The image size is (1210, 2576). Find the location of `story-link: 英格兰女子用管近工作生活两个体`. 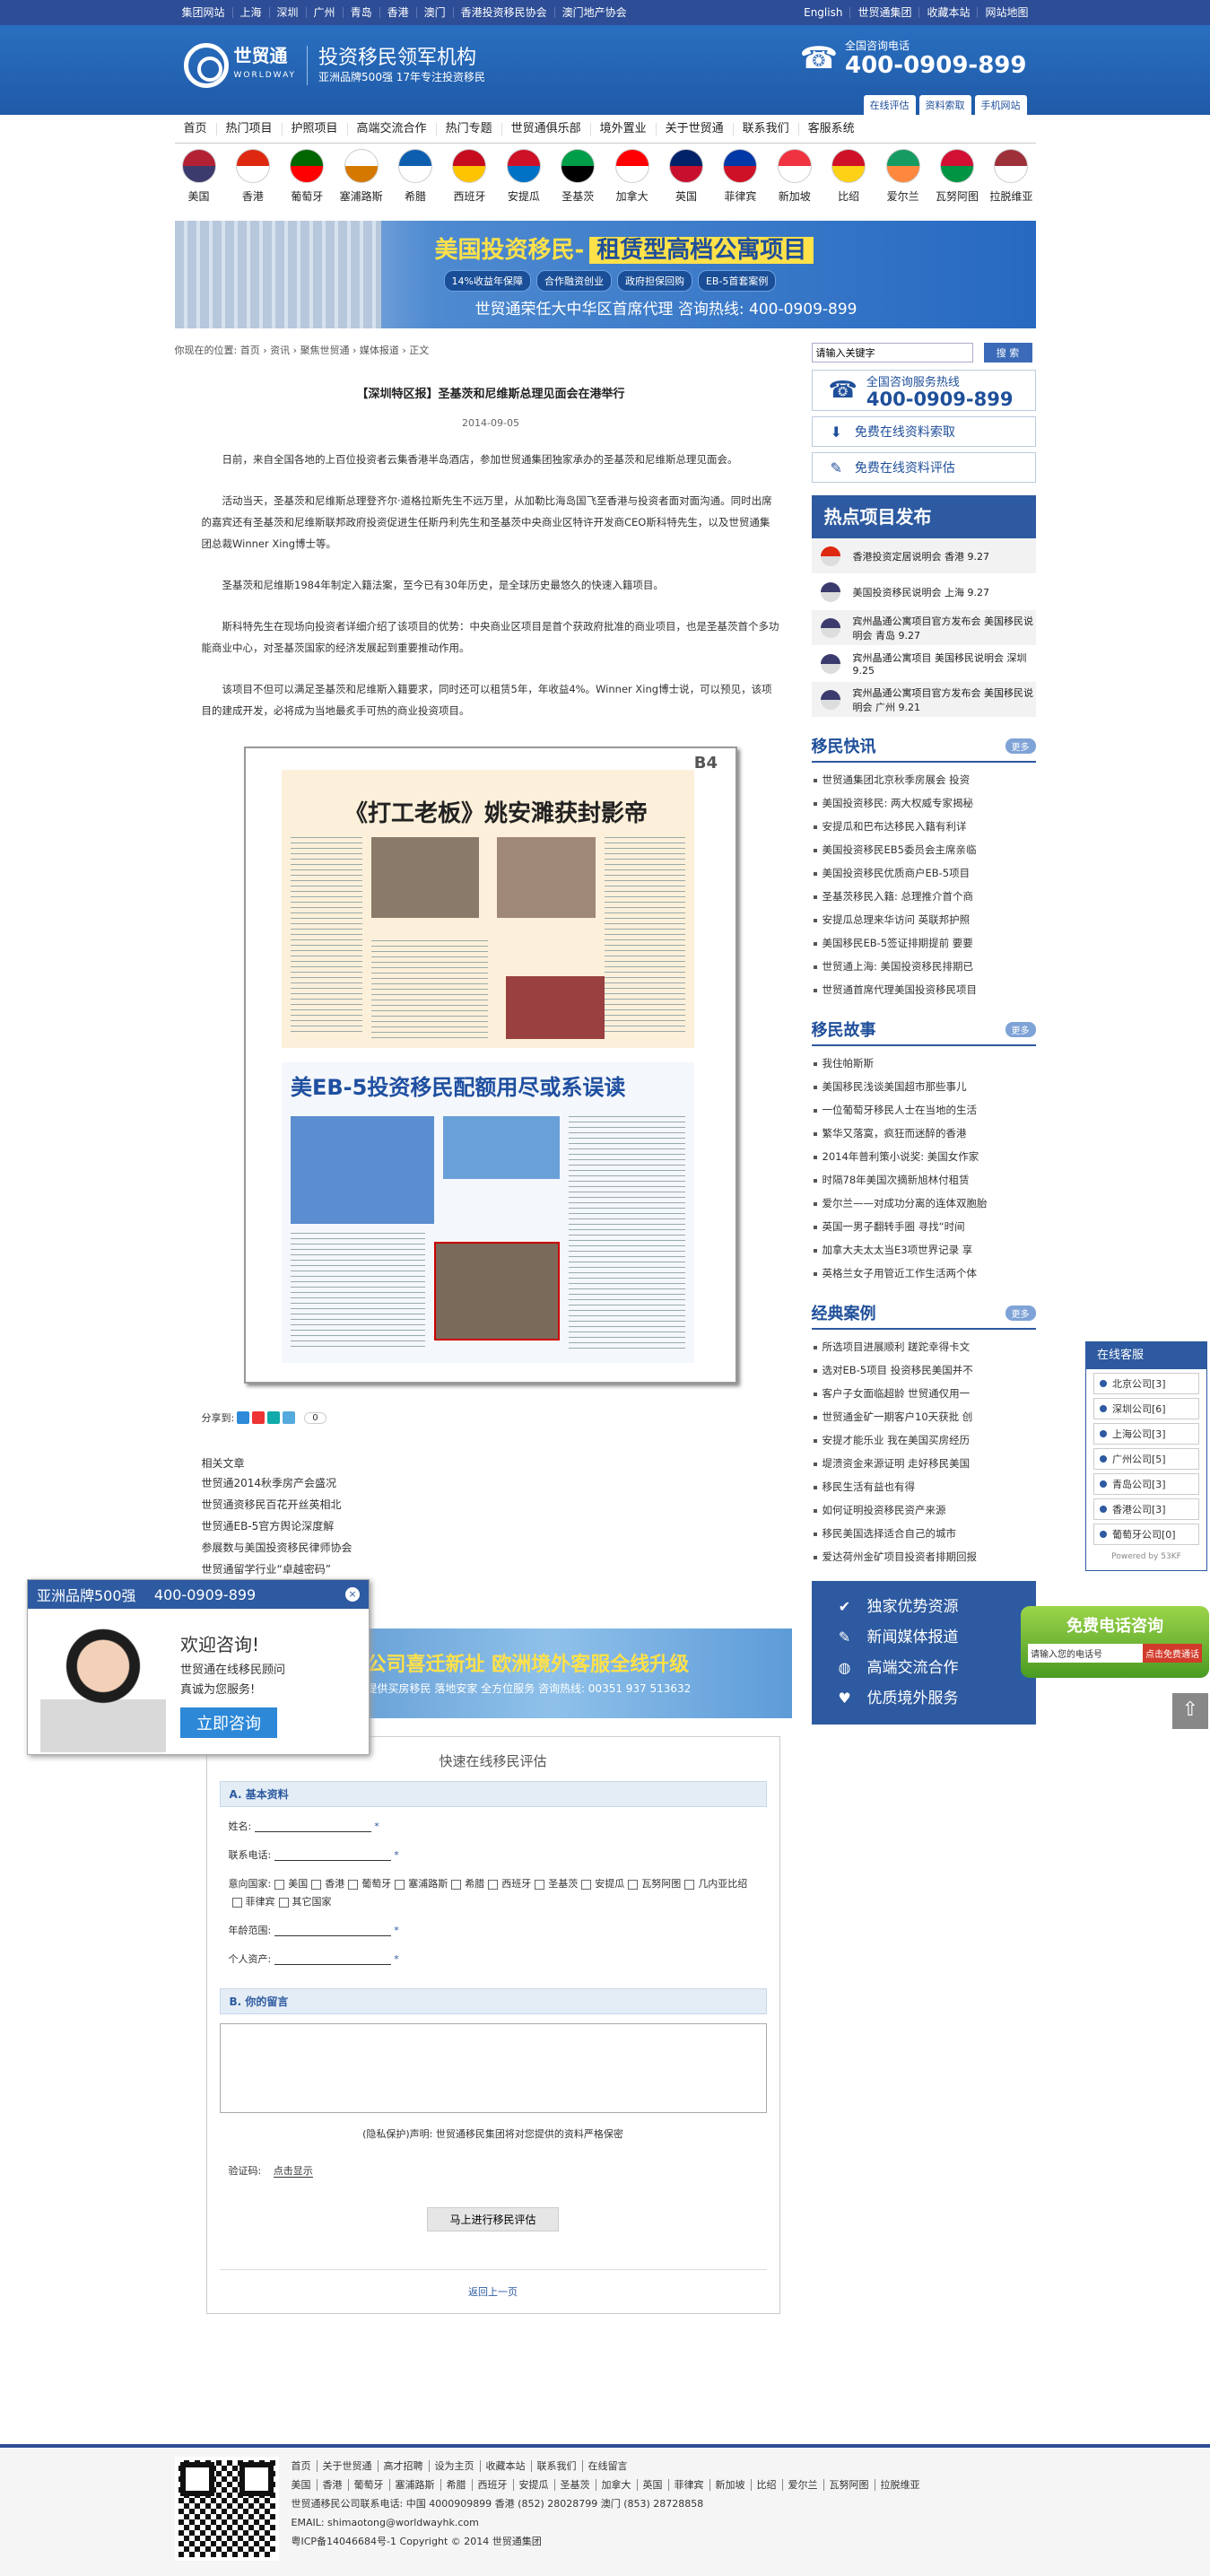

story-link: 英格兰女子用管近工作生活两个体 is located at coordinates (924, 1273).